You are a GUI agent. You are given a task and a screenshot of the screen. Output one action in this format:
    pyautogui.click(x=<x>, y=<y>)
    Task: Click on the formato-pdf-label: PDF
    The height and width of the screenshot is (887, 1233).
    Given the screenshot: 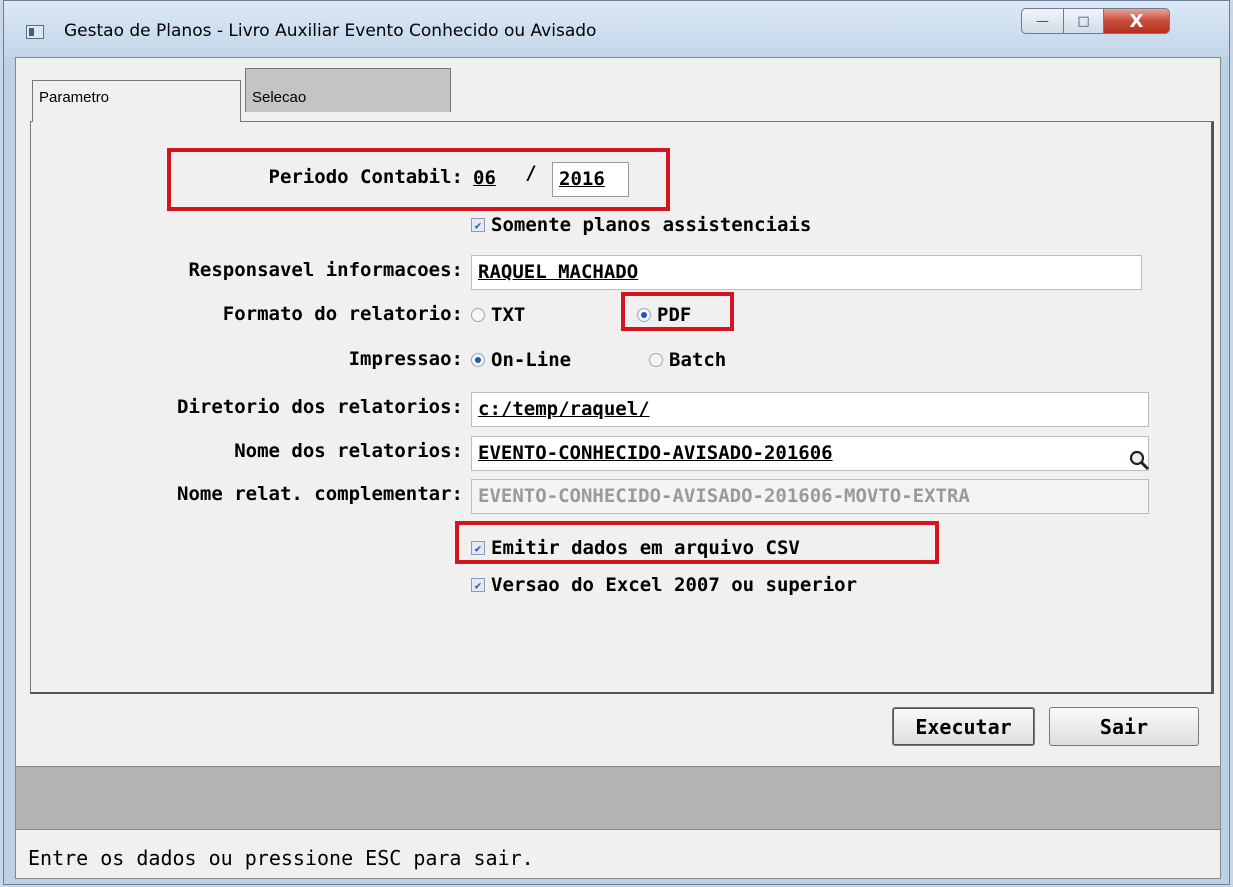 What is the action you would take?
    pyautogui.click(x=674, y=315)
    